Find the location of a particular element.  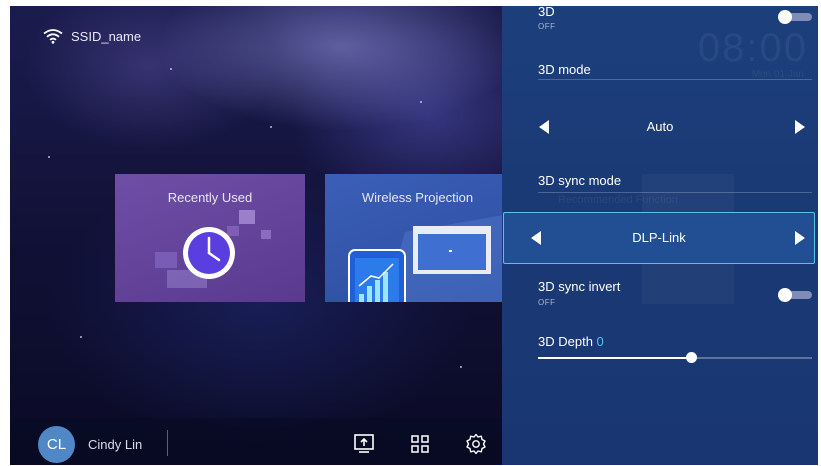

bottom-bar: CL Cindy Lin is located at coordinates (256, 441).